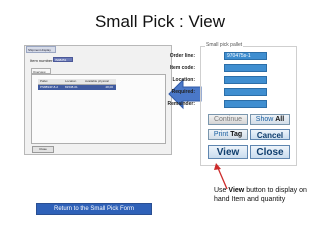 Image resolution: width=320 pixels, height=240 pixels. What do you see at coordinates (49, 87) in the screenshot?
I see `cell-pallet: PS8894P-8-2` at bounding box center [49, 87].